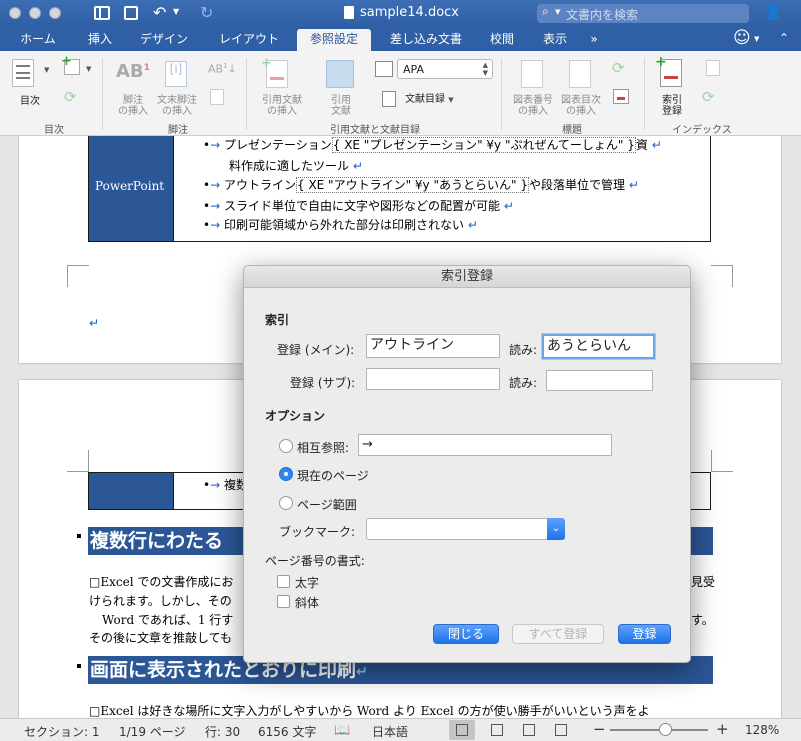 Image resolution: width=801 pixels, height=741 pixels. I want to click on search-input: ⌕ ▼ 文書内を検索, so click(643, 13).